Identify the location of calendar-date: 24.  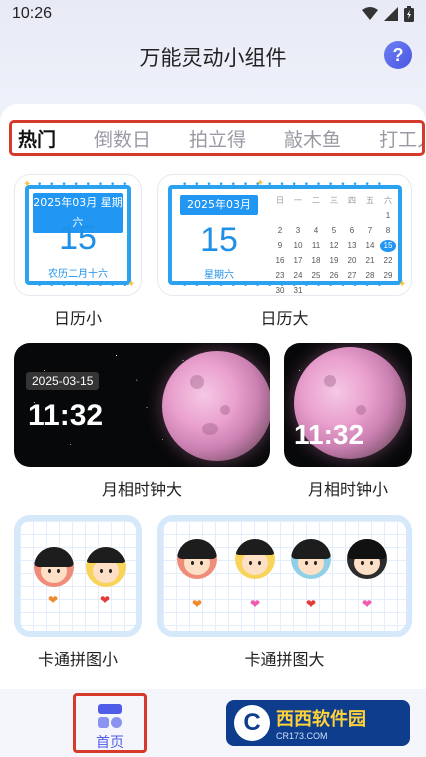
(298, 275).